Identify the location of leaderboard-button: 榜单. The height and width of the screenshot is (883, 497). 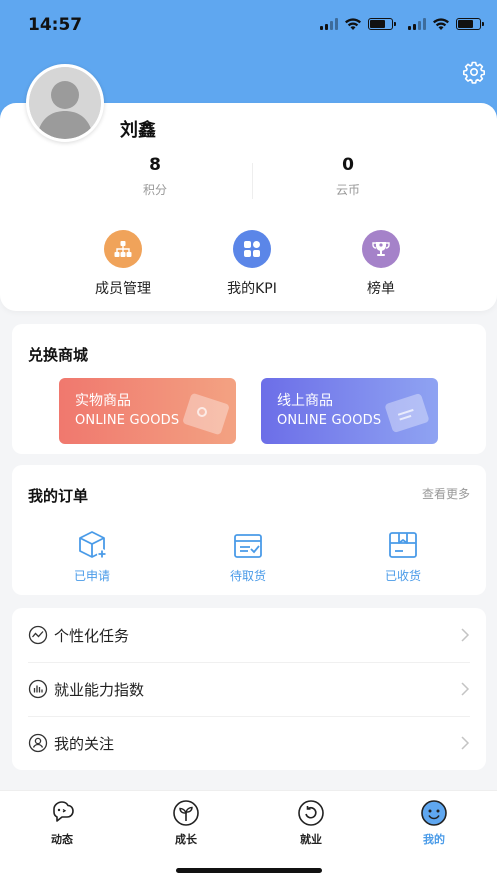
(381, 264).